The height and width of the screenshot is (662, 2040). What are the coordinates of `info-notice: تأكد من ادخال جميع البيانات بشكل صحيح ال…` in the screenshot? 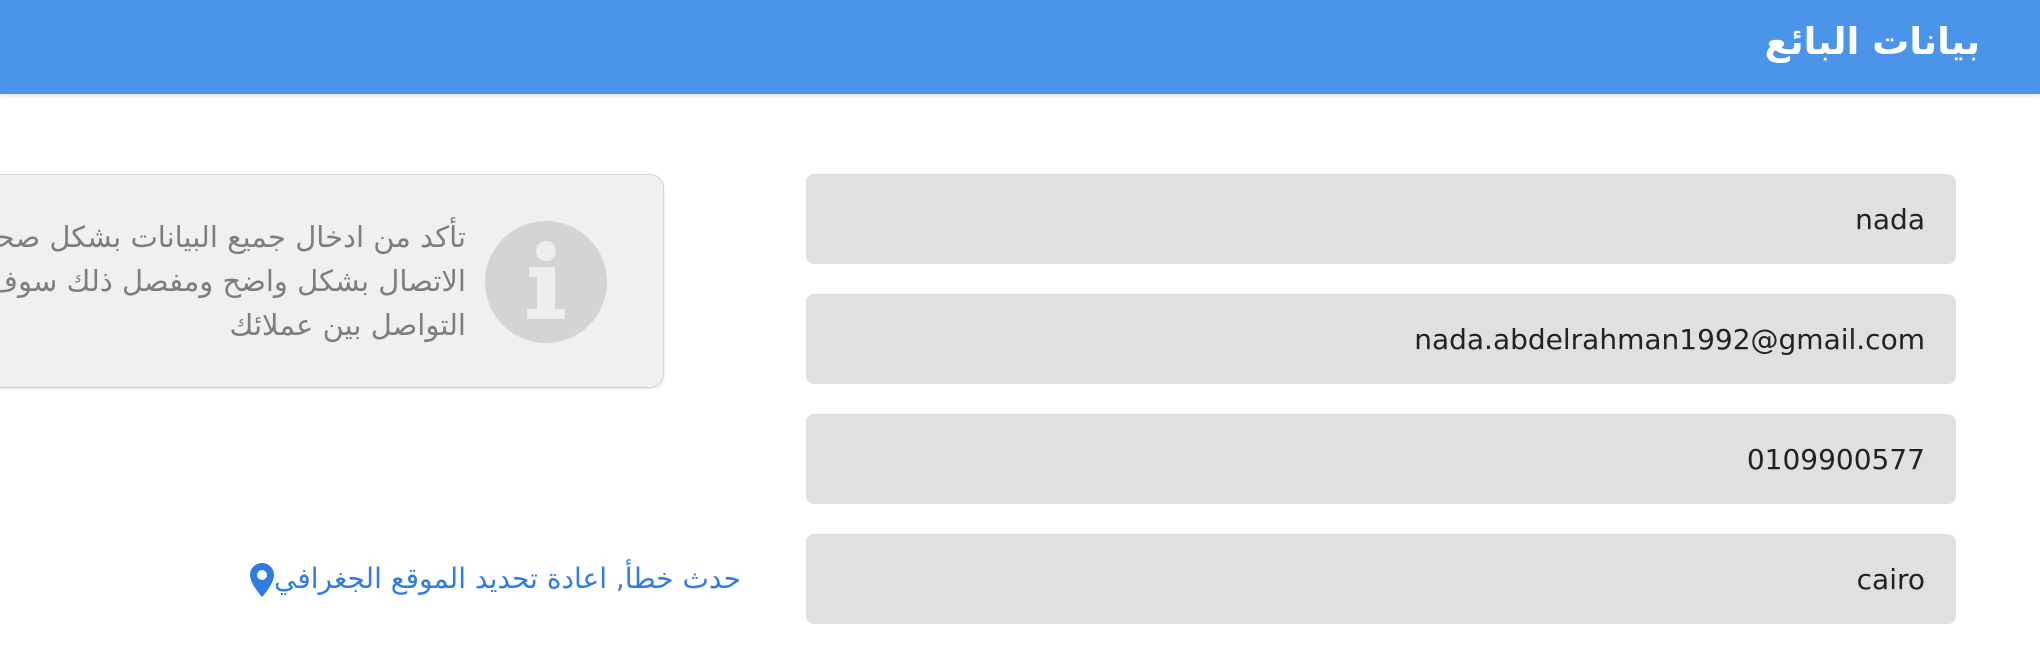 It's located at (332, 281).